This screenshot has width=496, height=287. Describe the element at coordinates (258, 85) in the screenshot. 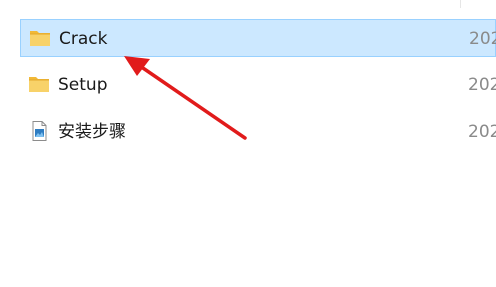

I see `file-row-setup: Setup 202` at that location.